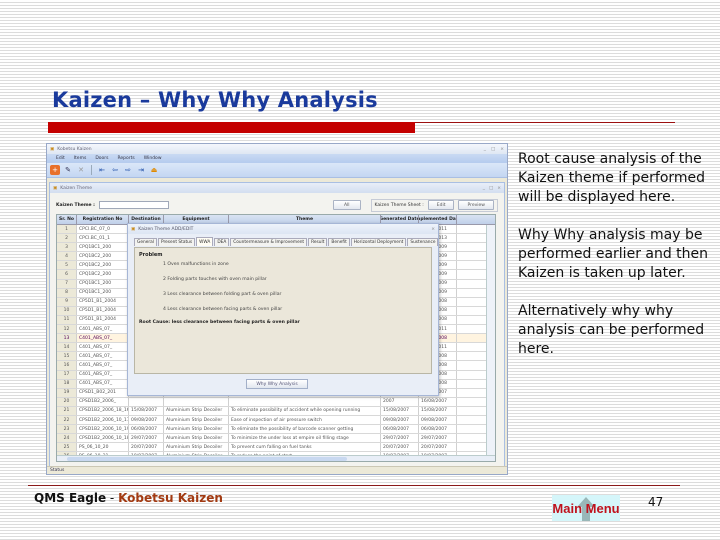 This screenshot has width=720, height=540. What do you see at coordinates (104, 420) in the screenshot?
I see `table-cell-reg: CPSD1B2_2006_10_17` at bounding box center [104, 420].